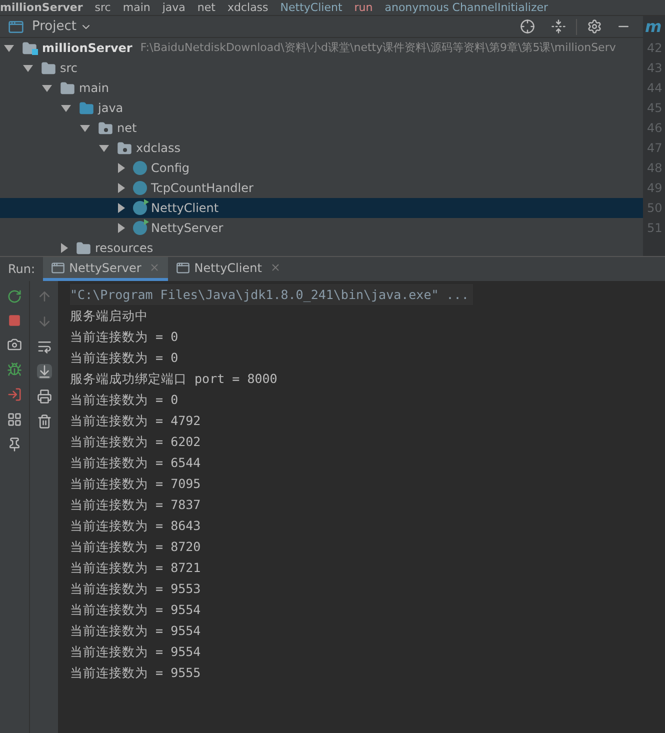 The image size is (665, 733). Describe the element at coordinates (16, 26) in the screenshot. I see `project-window-icon` at that location.